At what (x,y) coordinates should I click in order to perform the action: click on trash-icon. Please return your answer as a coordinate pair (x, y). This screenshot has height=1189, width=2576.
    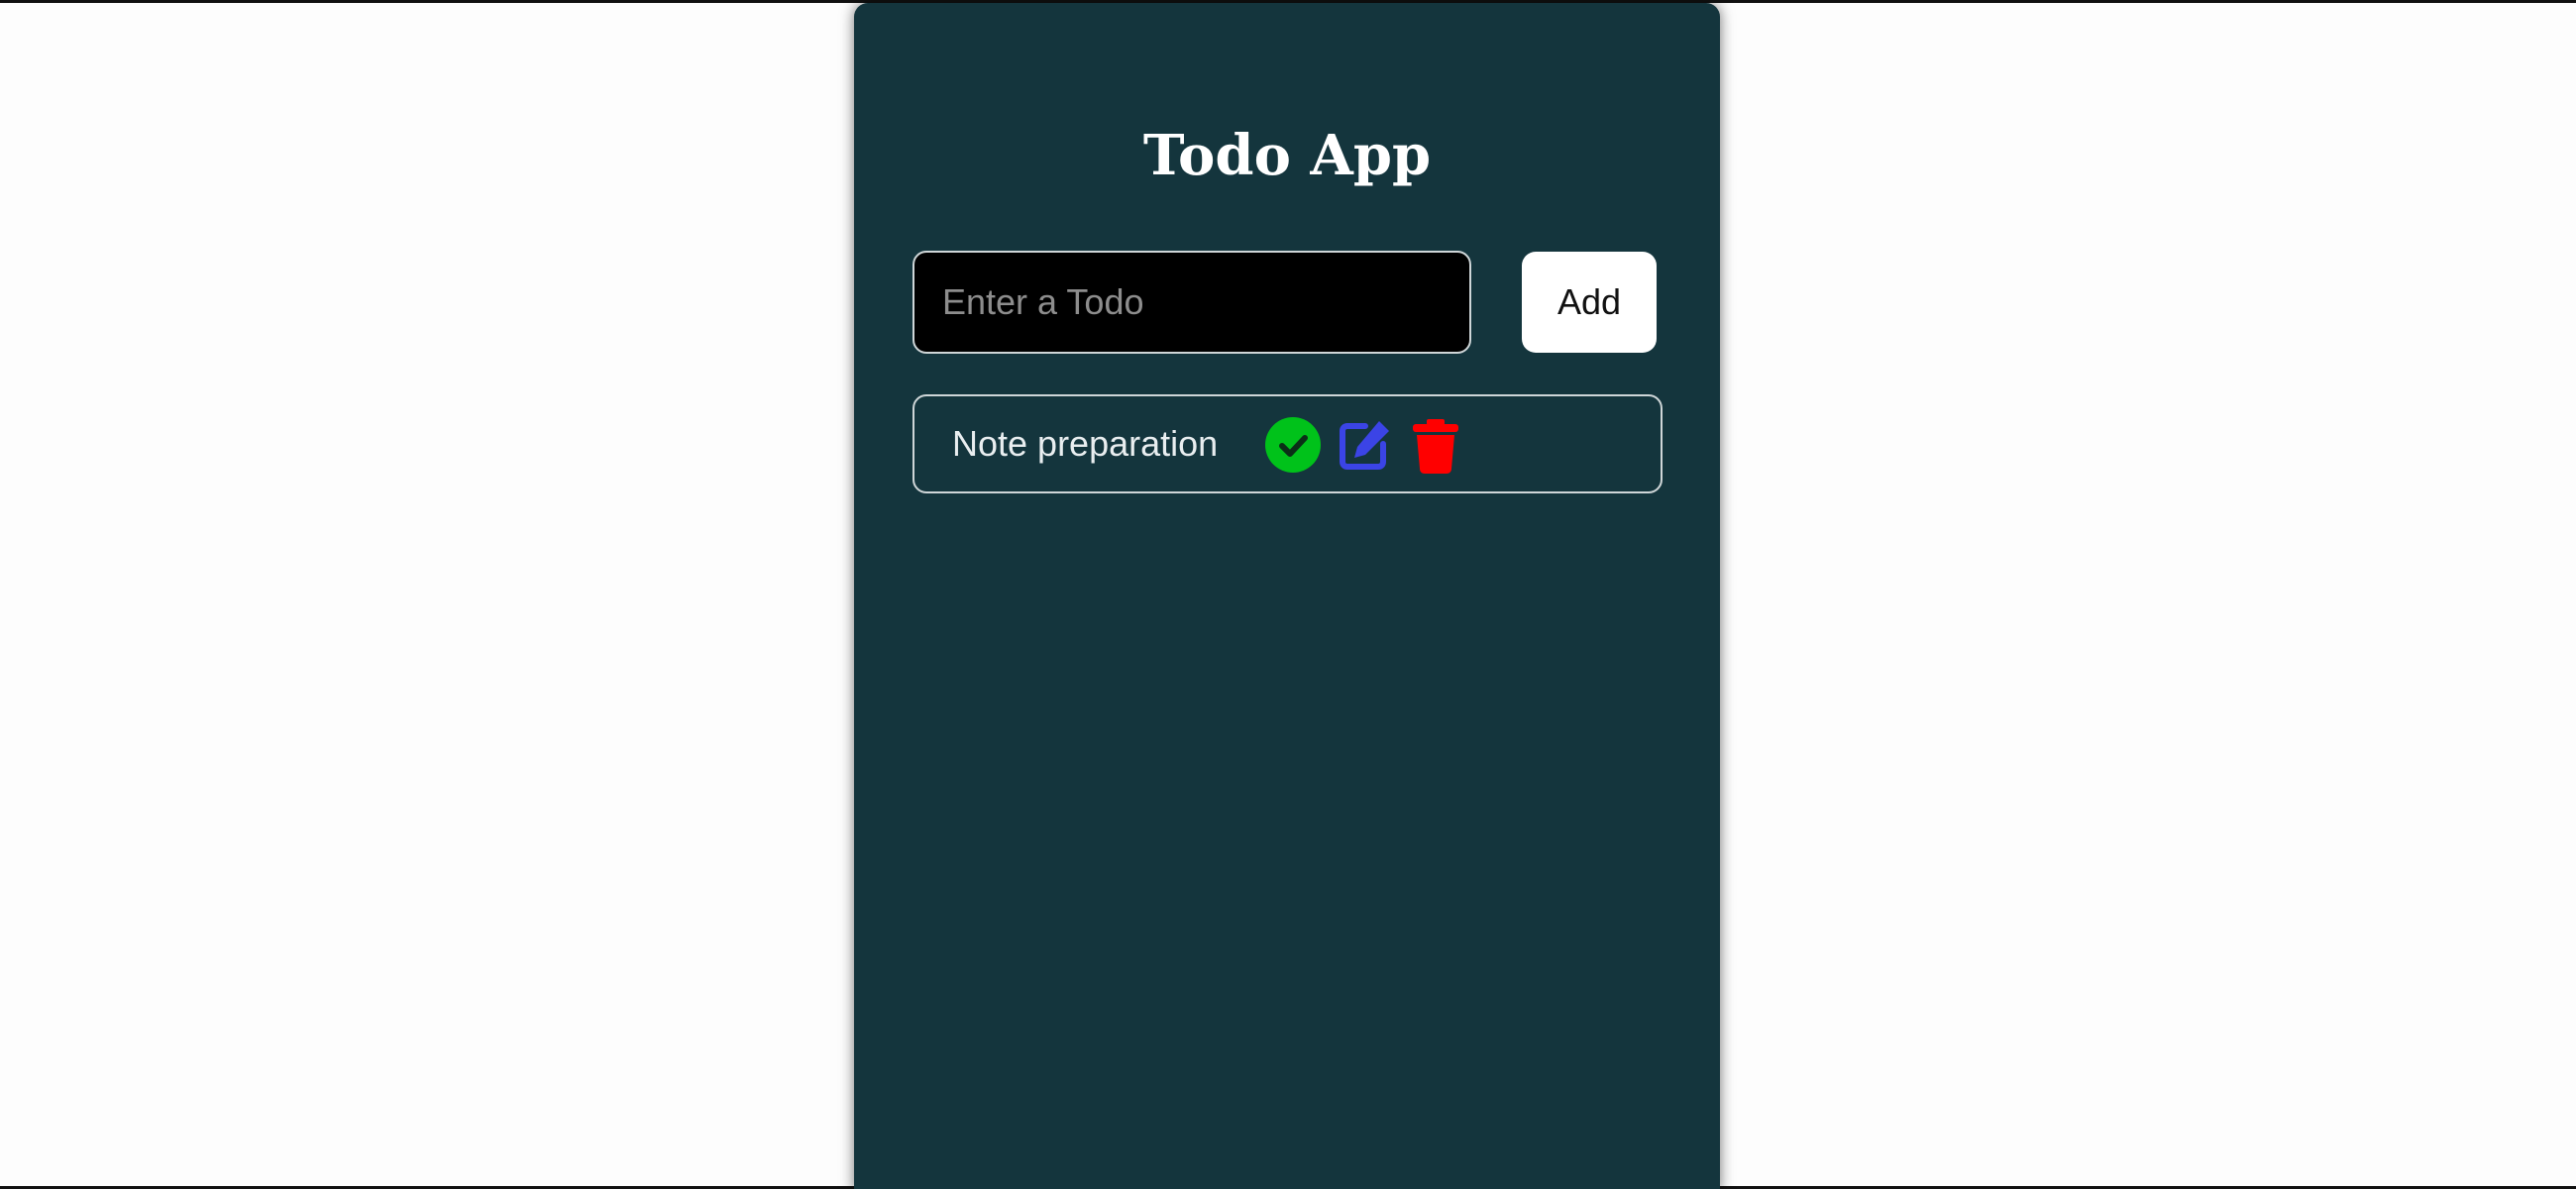
    Looking at the image, I should click on (1435, 445).